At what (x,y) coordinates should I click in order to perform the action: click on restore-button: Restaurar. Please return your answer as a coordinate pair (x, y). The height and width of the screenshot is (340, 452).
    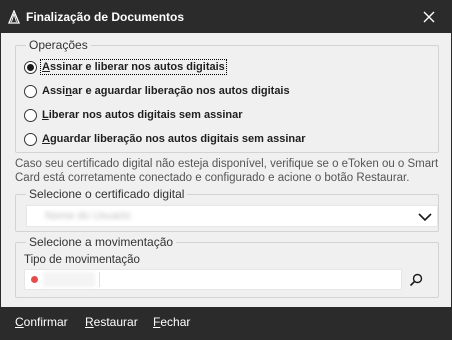
    Looking at the image, I should click on (111, 322).